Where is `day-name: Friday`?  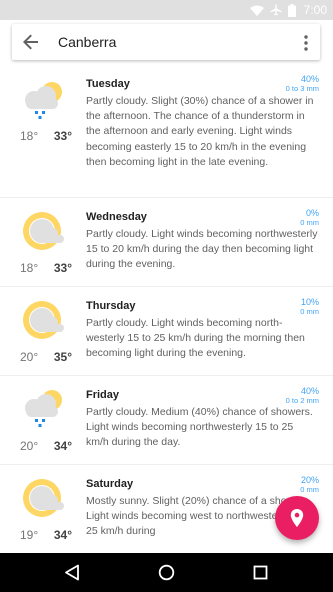 day-name: Friday is located at coordinates (103, 395).